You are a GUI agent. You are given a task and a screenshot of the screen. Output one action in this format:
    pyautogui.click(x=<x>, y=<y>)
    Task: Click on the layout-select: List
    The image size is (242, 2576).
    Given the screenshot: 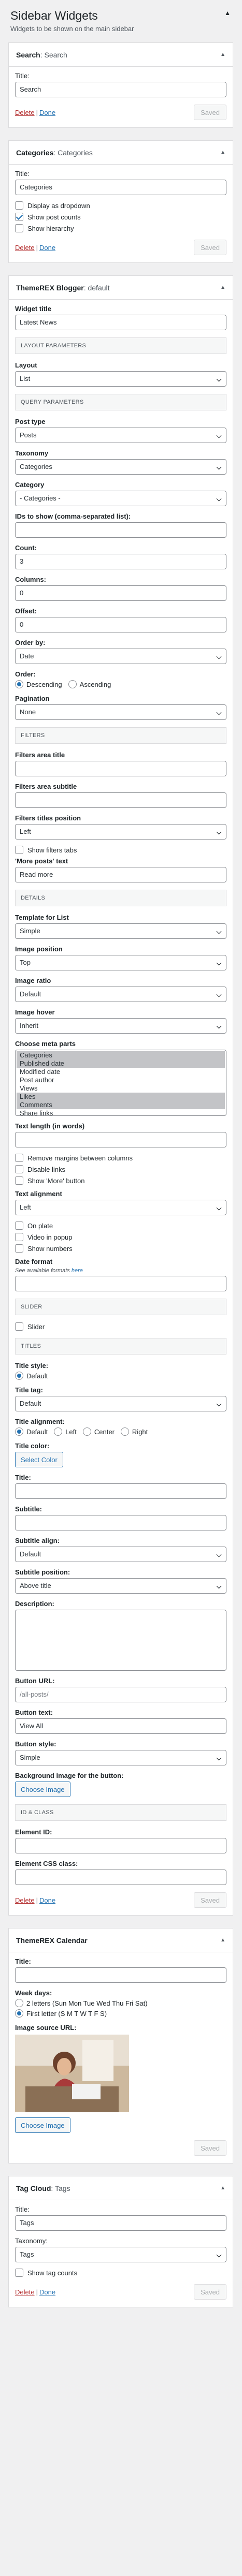 What is the action you would take?
    pyautogui.click(x=120, y=379)
    